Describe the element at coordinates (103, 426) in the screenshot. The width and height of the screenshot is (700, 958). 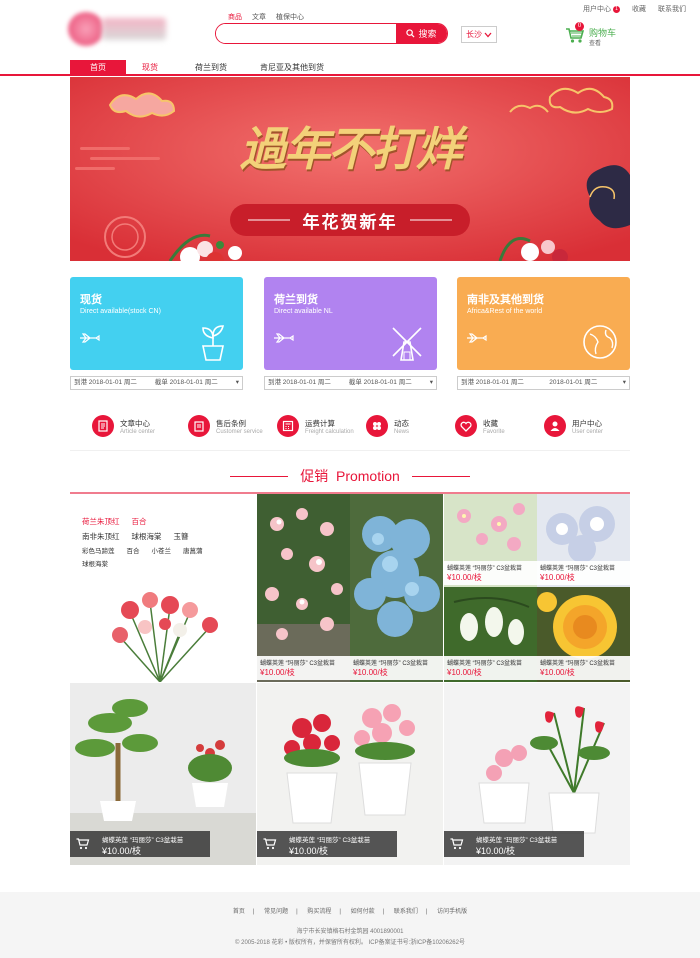
I see `document-icon` at that location.